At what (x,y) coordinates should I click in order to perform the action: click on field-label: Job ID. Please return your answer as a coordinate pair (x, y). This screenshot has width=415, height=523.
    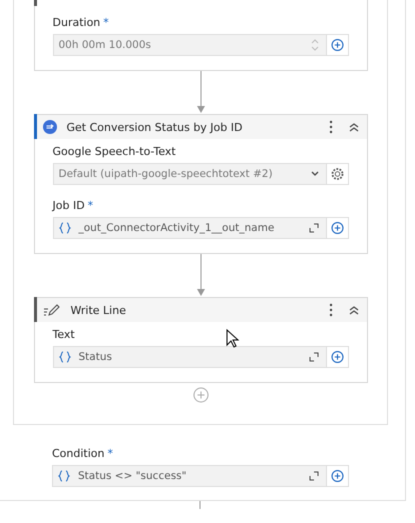
    Looking at the image, I should click on (68, 205).